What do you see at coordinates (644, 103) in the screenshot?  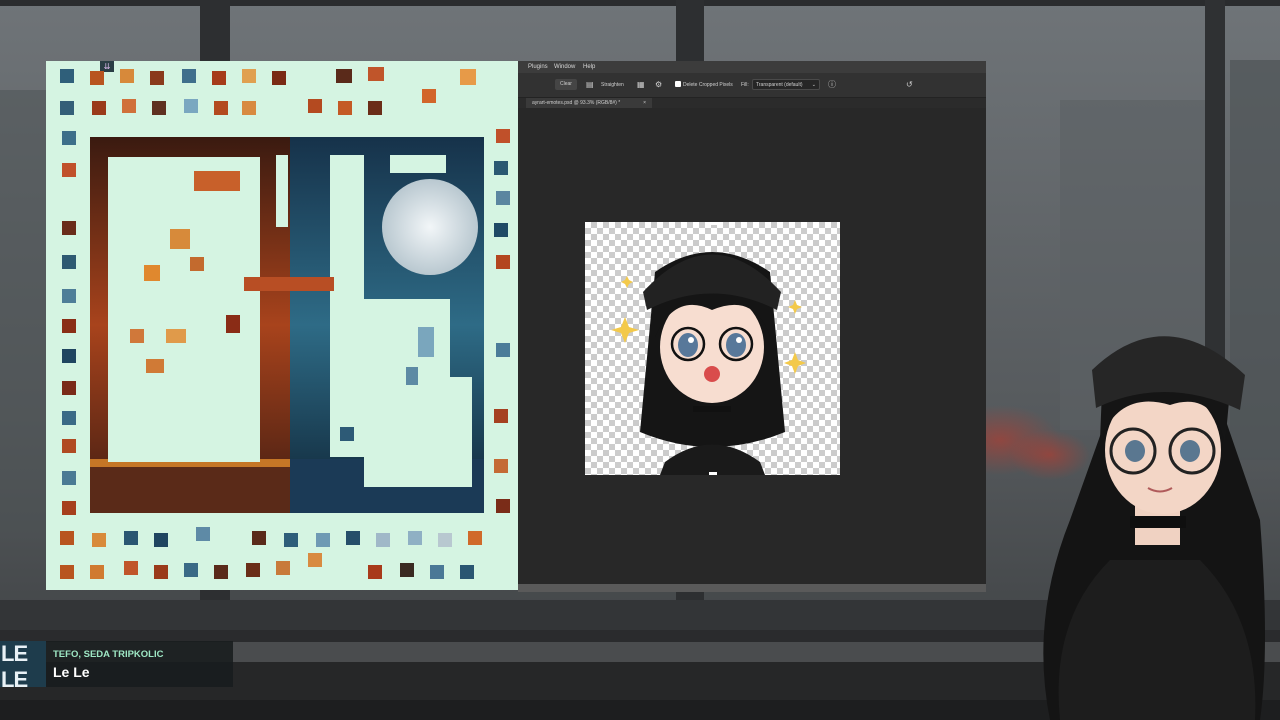 I see `close-icon: ×` at bounding box center [644, 103].